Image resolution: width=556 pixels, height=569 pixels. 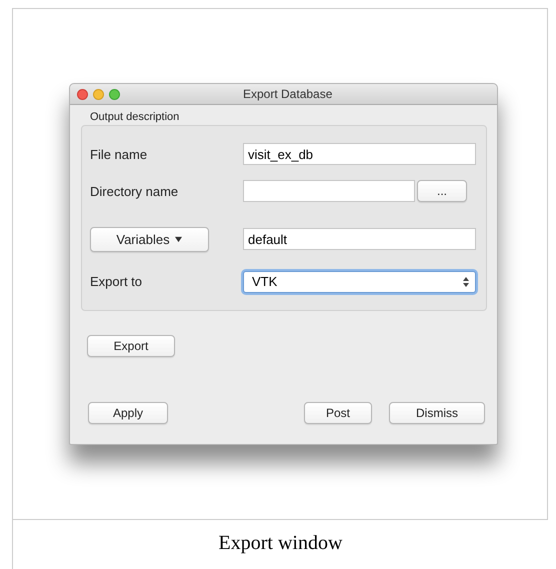 What do you see at coordinates (116, 282) in the screenshot?
I see `field-label: Export to` at bounding box center [116, 282].